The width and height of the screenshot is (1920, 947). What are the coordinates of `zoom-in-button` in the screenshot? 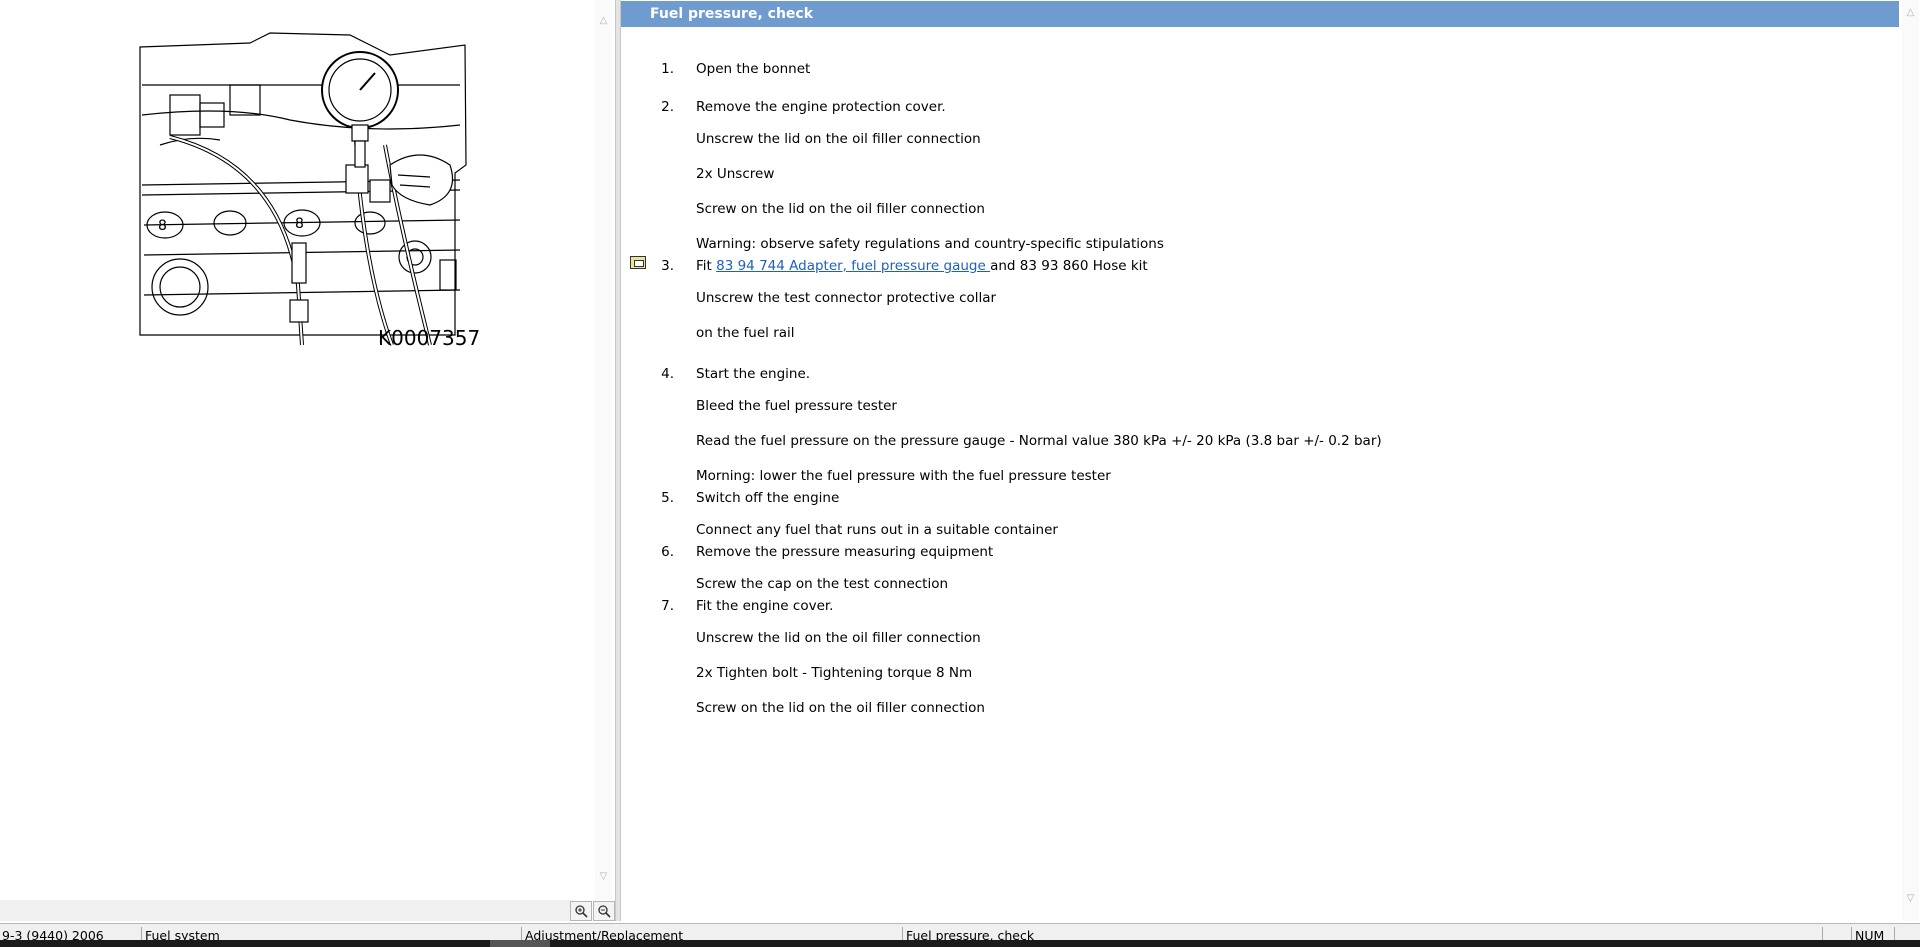 It's located at (581, 911).